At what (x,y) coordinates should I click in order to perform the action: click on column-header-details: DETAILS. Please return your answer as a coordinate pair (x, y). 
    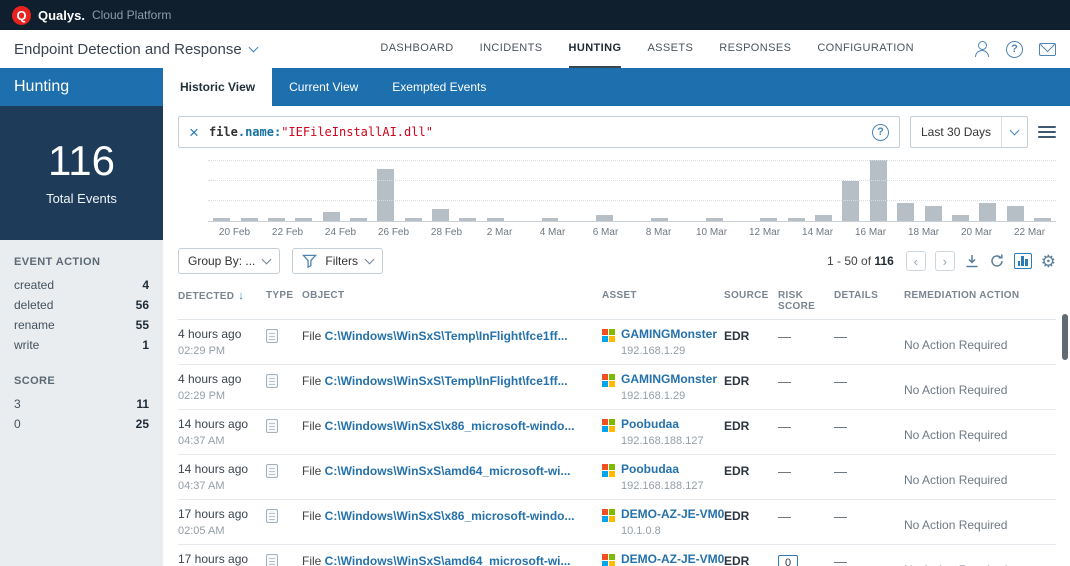
    Looking at the image, I should click on (869, 301).